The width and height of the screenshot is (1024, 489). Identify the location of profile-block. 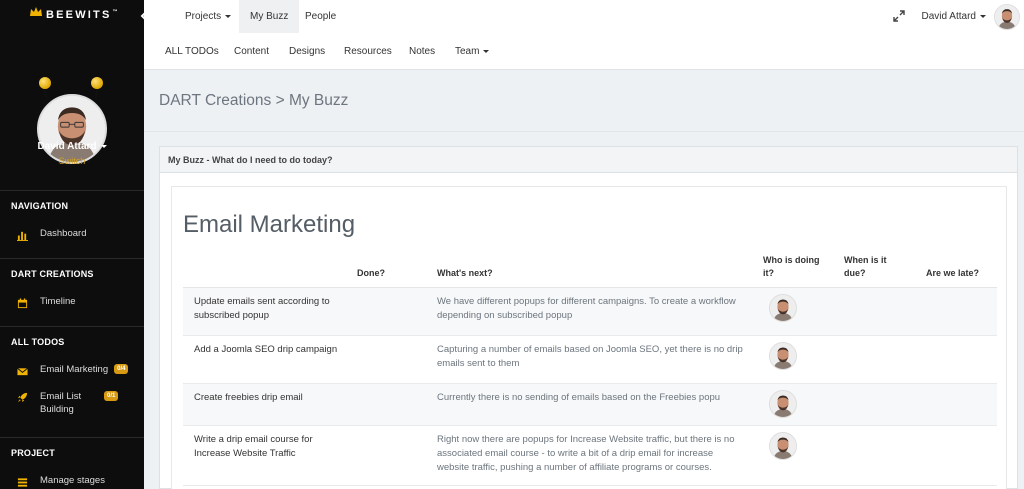
(72, 102).